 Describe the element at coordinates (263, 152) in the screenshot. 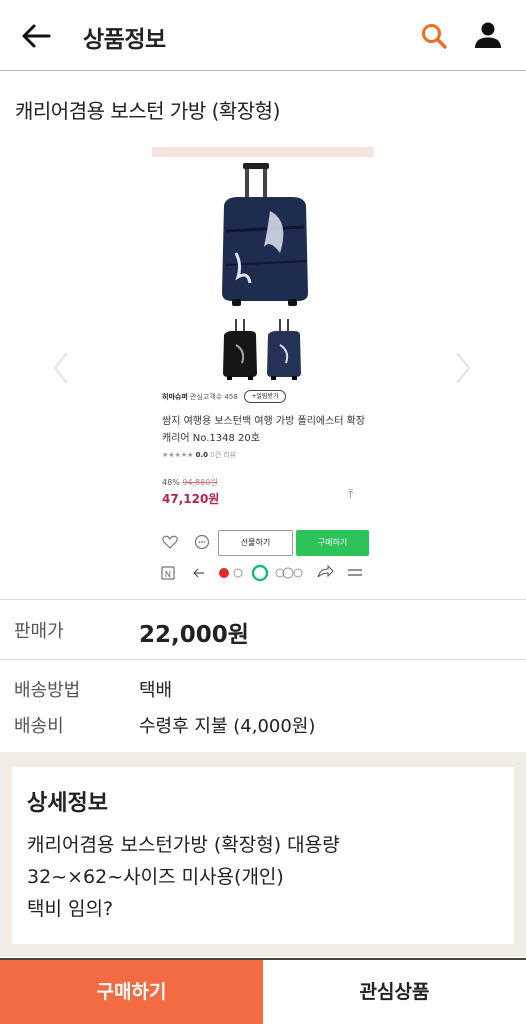

I see `image-top-strip` at that location.